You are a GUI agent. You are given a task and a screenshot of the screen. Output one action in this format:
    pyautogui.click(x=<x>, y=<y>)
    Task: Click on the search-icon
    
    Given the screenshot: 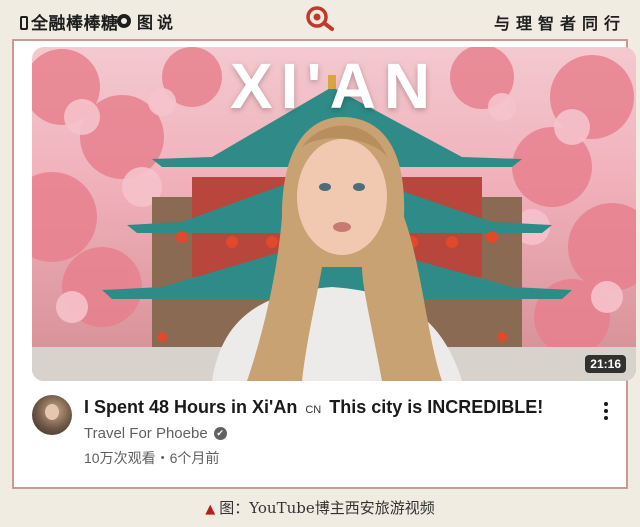 What is the action you would take?
    pyautogui.click(x=321, y=18)
    